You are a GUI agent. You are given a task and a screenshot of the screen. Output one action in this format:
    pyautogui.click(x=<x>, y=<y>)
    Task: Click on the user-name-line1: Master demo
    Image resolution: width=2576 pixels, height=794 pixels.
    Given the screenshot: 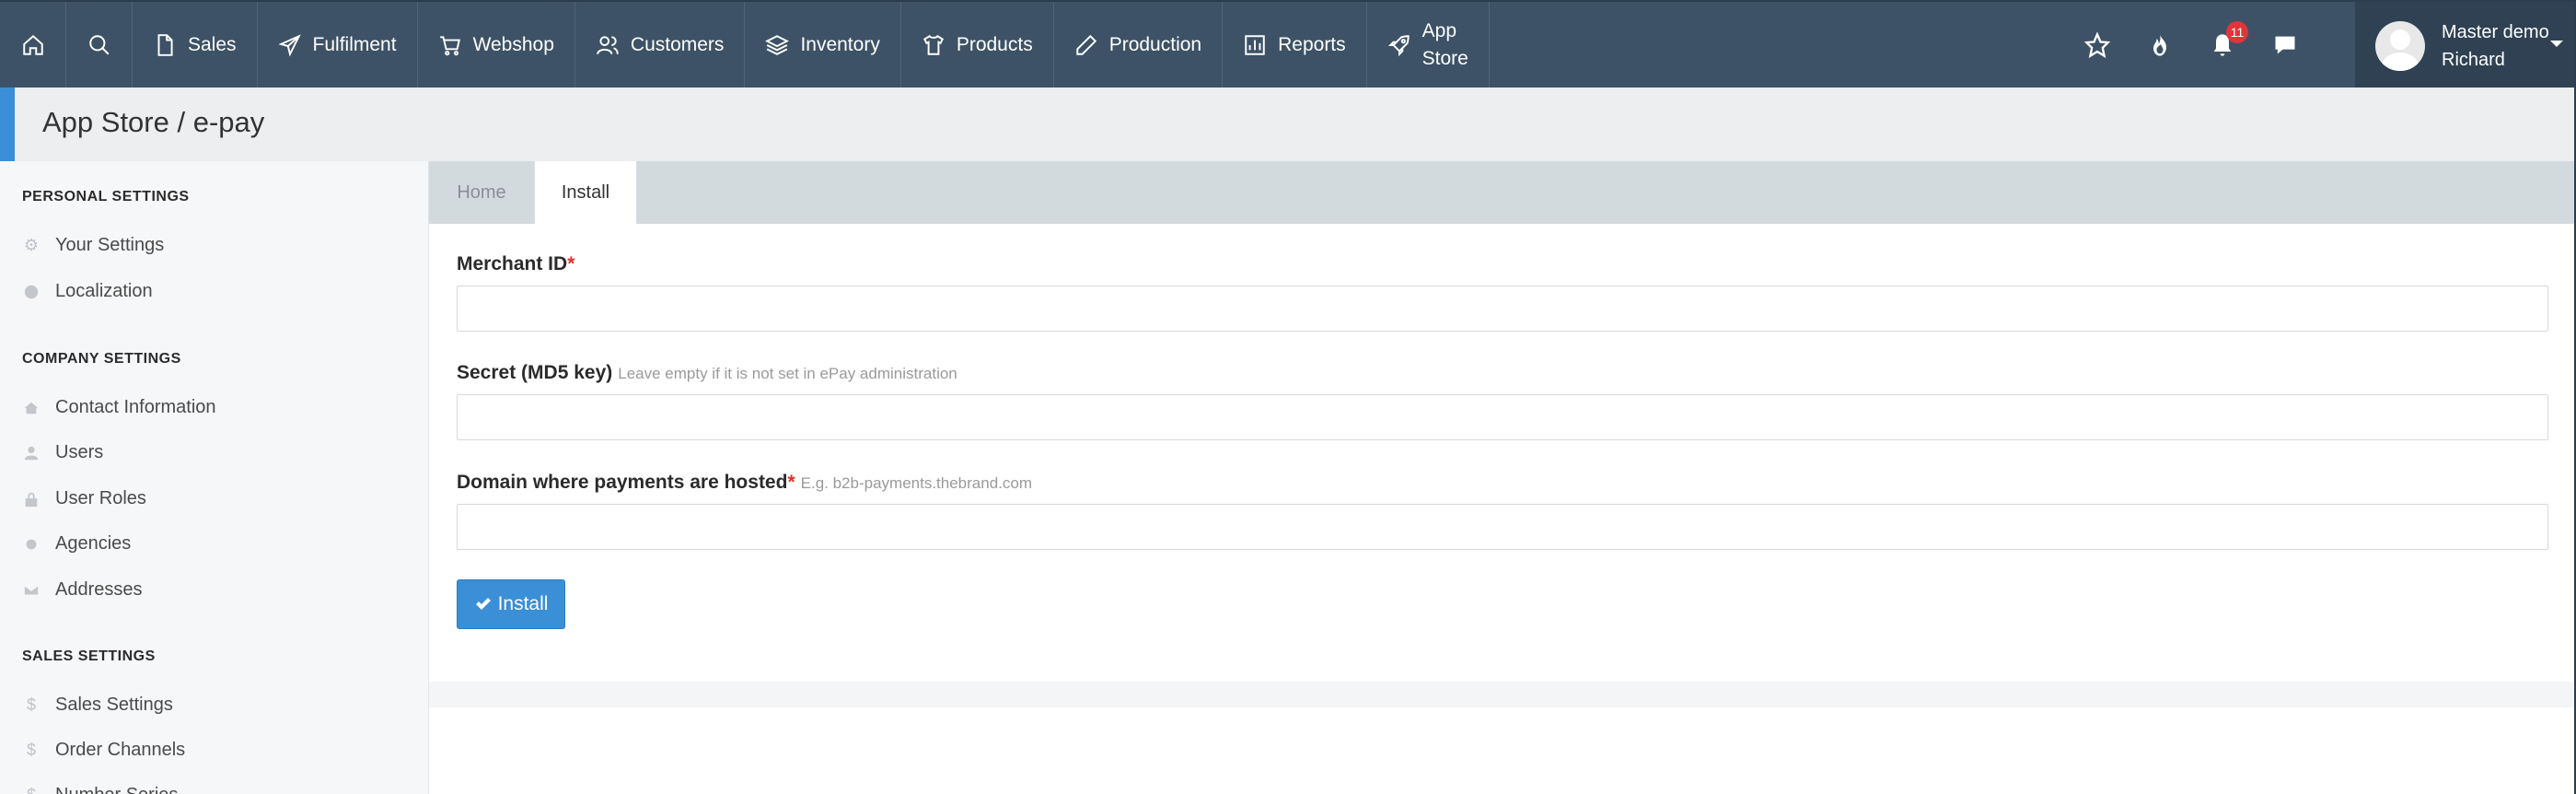 What is the action you would take?
    pyautogui.click(x=2495, y=32)
    